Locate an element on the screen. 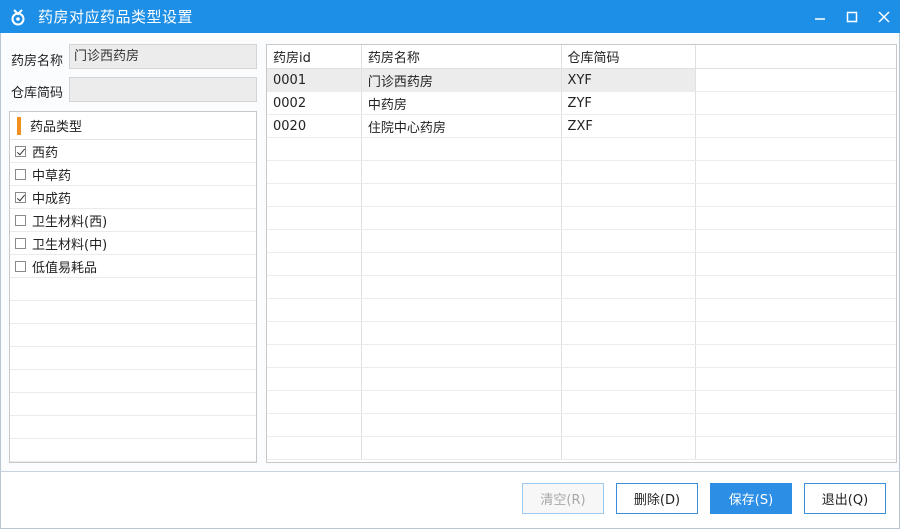  table-cell: 0002 is located at coordinates (314, 103).